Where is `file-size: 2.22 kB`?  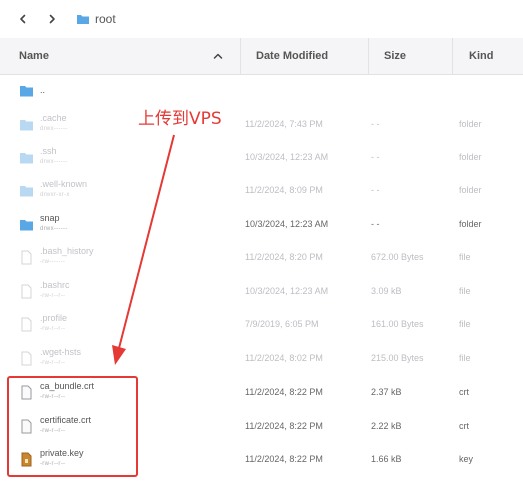
file-size: 2.22 kB is located at coordinates (386, 426).